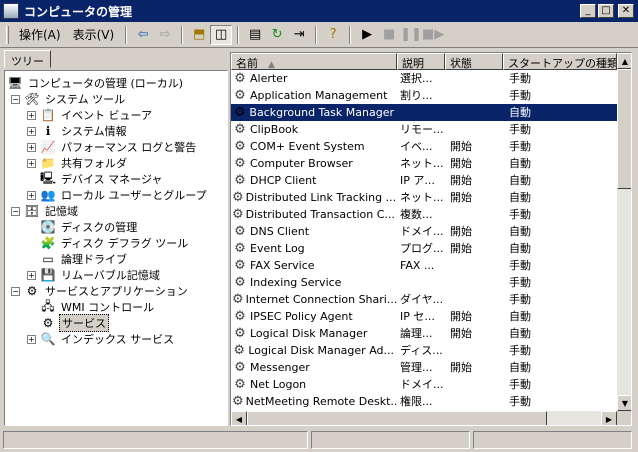 This screenshot has width=638, height=452. What do you see at coordinates (624, 129) in the screenshot?
I see `vertical-scroll-thumb` at bounding box center [624, 129].